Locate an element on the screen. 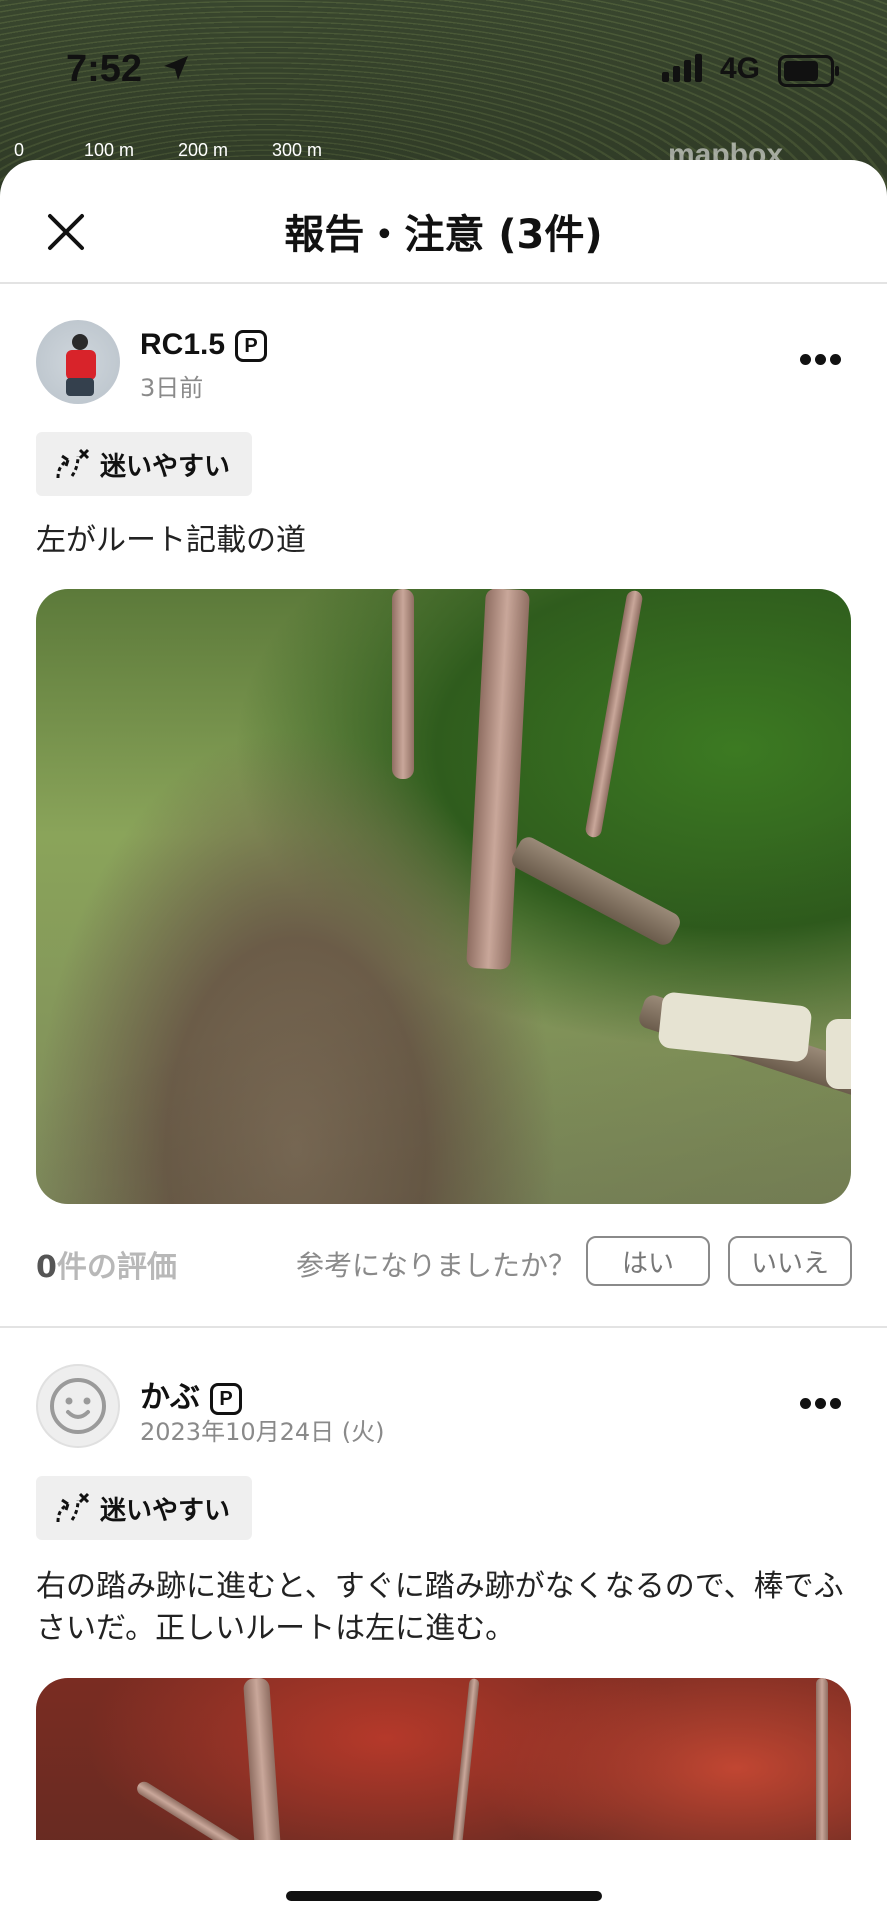 The image size is (887, 1920). username-text: RC1.5 is located at coordinates (183, 344).